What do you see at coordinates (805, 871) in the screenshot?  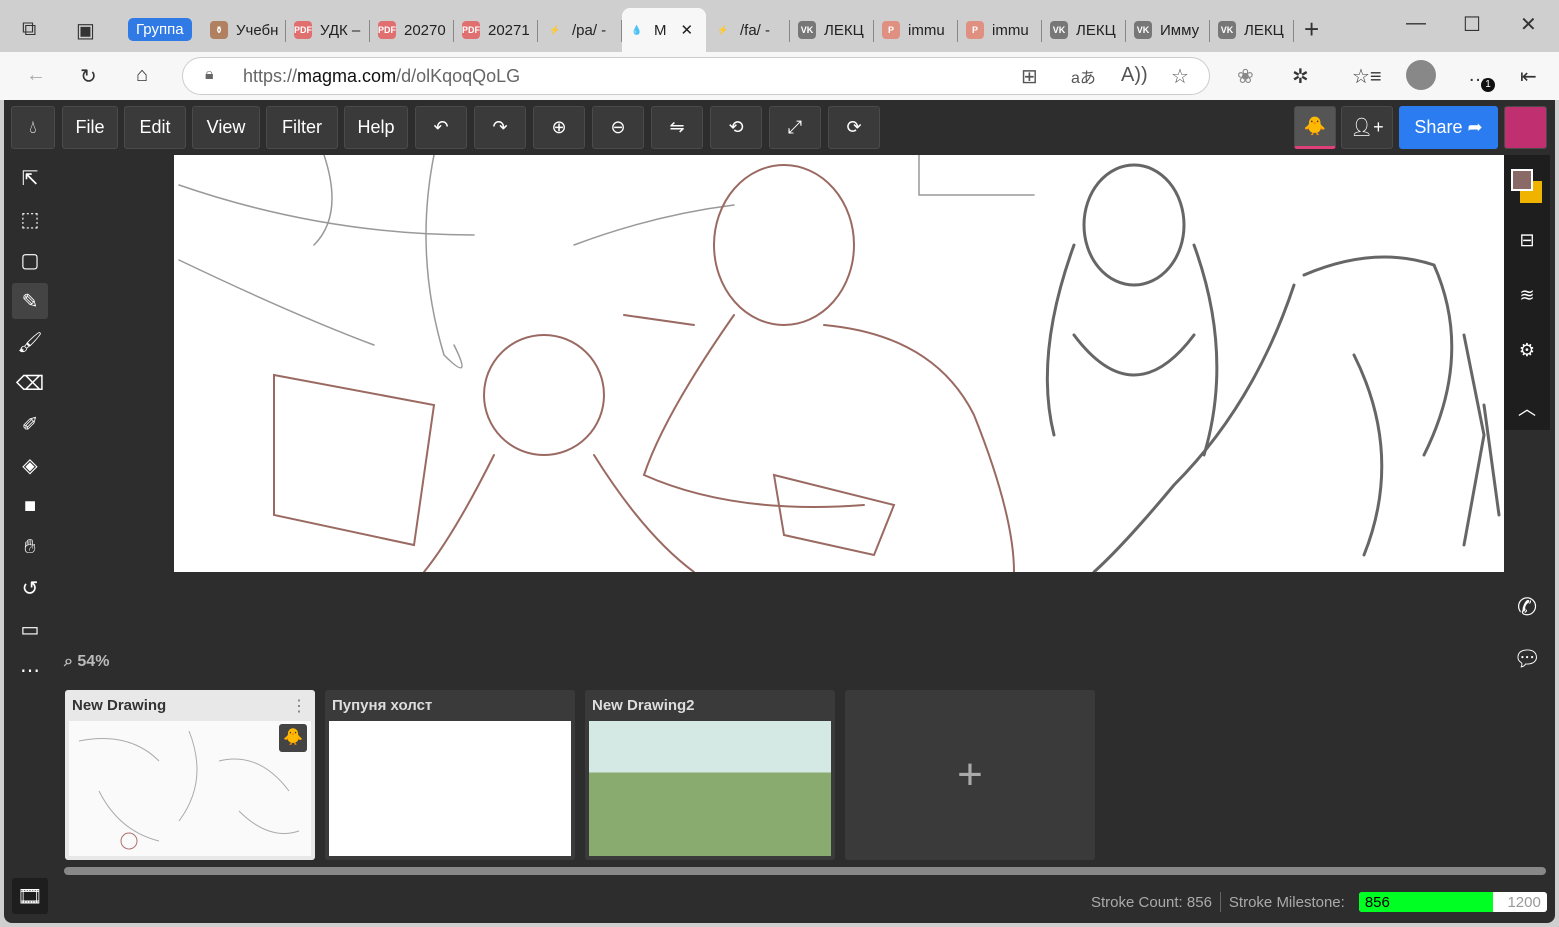 I see `horizontal-scrollbar` at bounding box center [805, 871].